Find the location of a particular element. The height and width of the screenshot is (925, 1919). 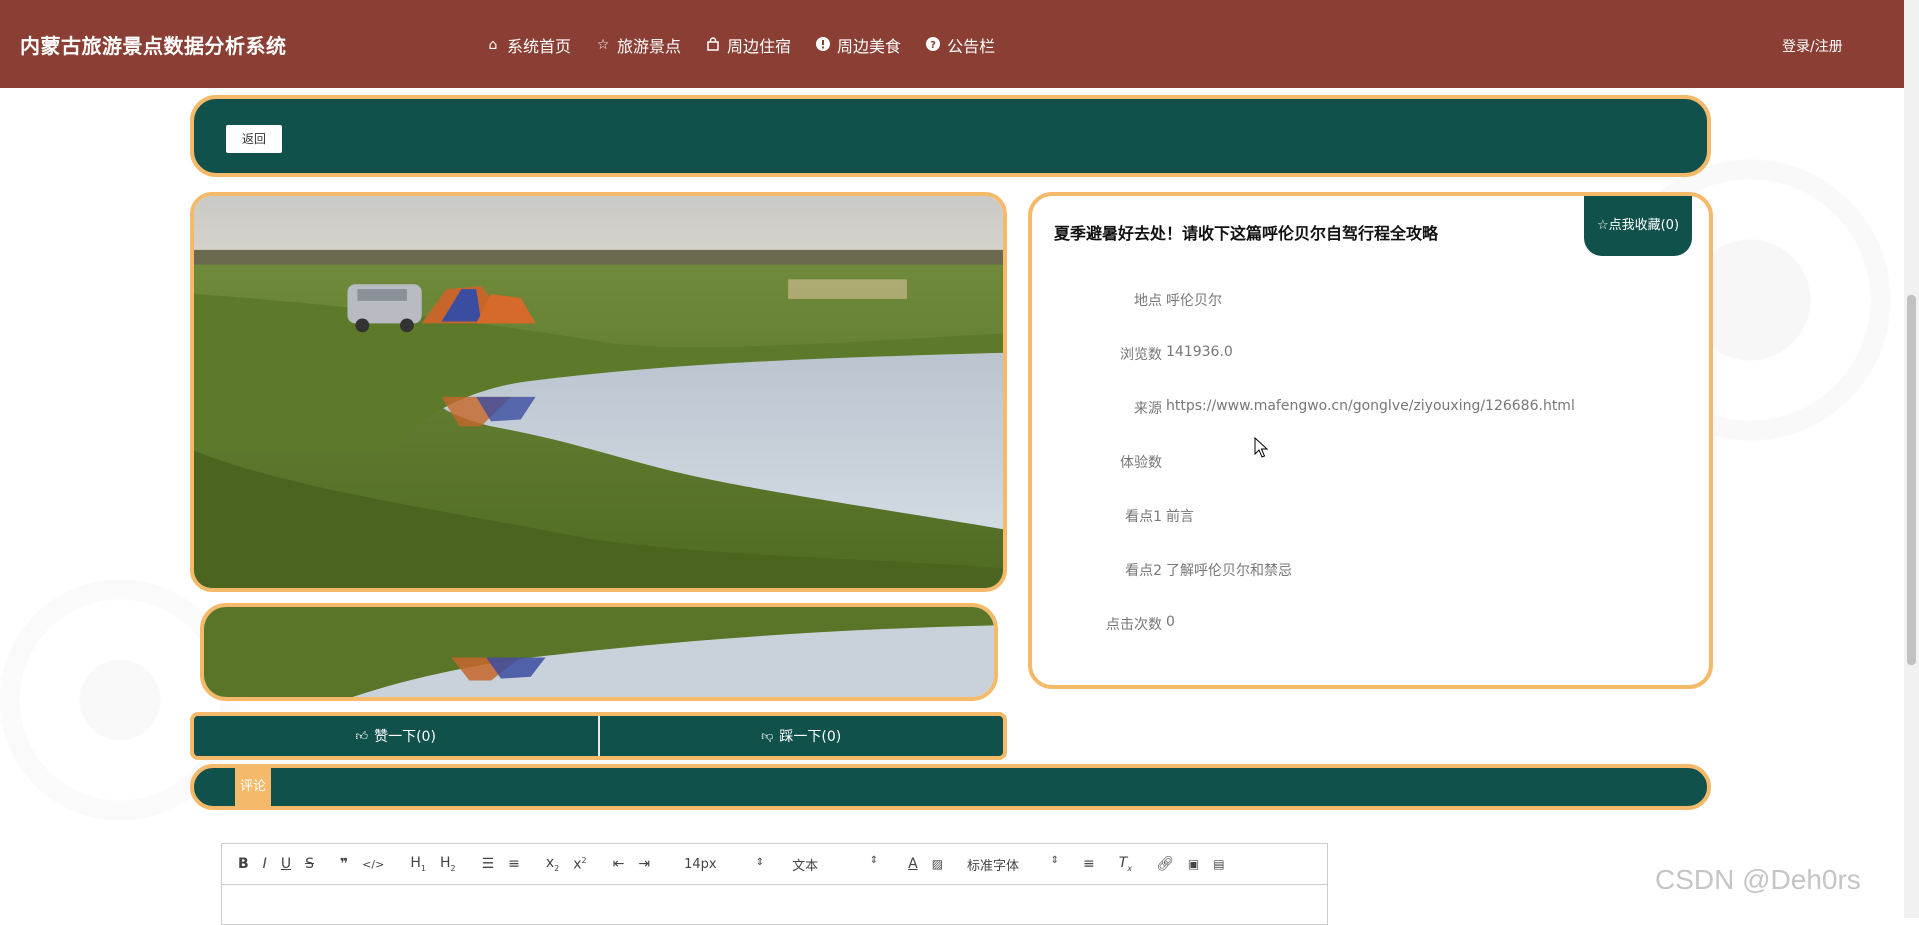

block-type-select: 文本 ⇕ is located at coordinates (835, 864).